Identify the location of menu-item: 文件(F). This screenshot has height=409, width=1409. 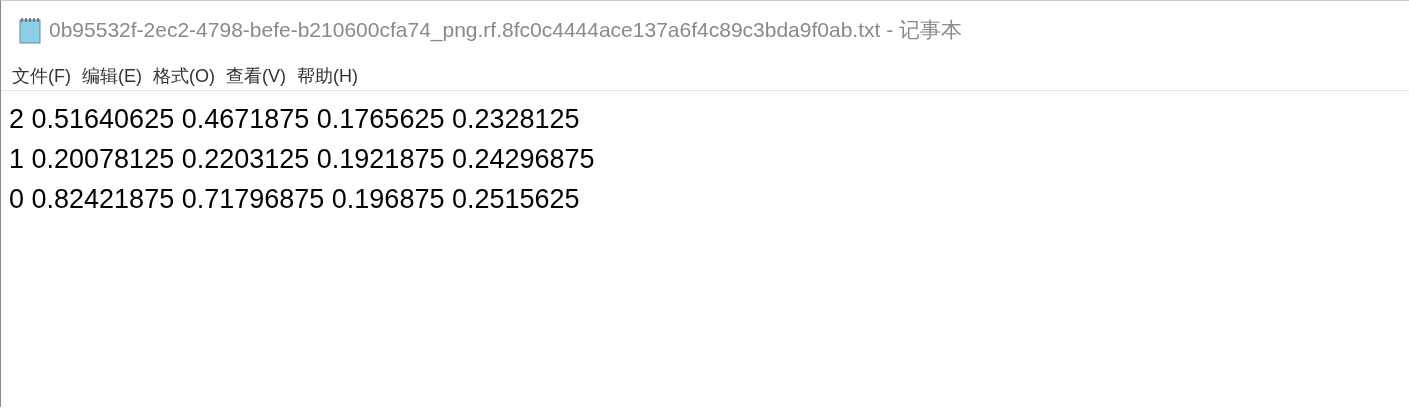
(41, 77).